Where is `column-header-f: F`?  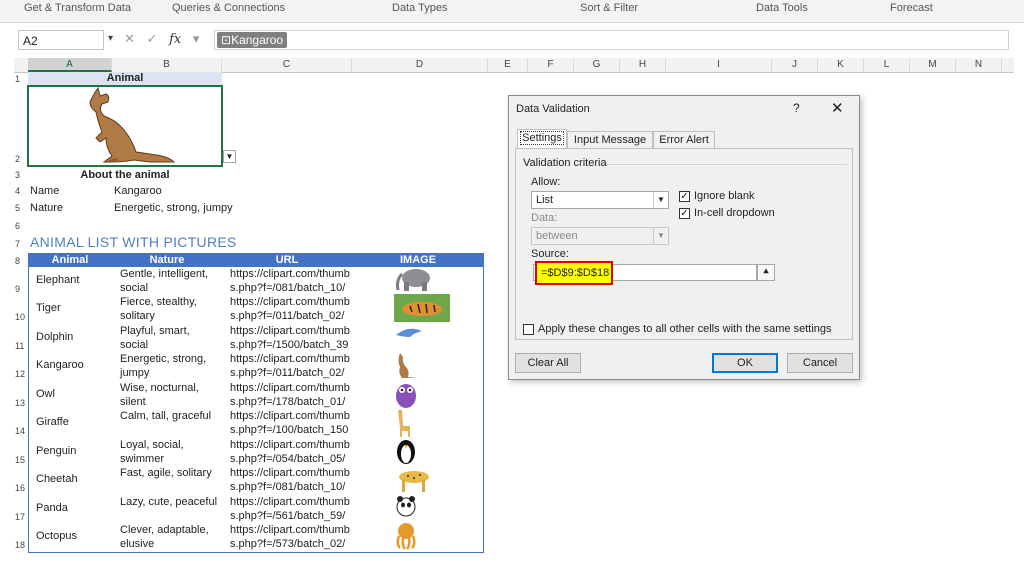
column-header-f: F is located at coordinates (551, 65).